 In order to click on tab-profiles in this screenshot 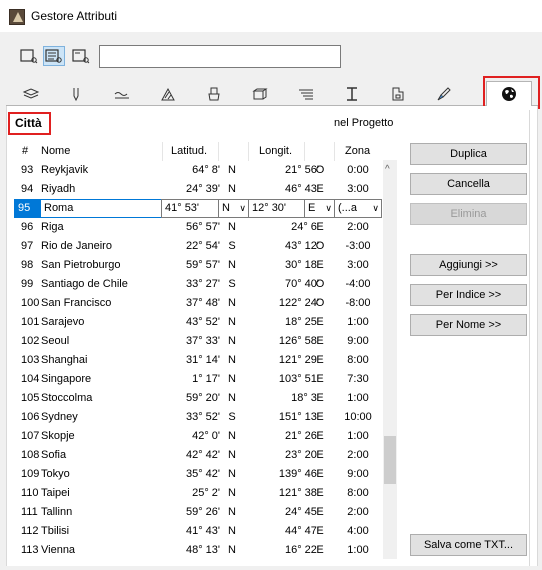, I will do `click(306, 94)`.